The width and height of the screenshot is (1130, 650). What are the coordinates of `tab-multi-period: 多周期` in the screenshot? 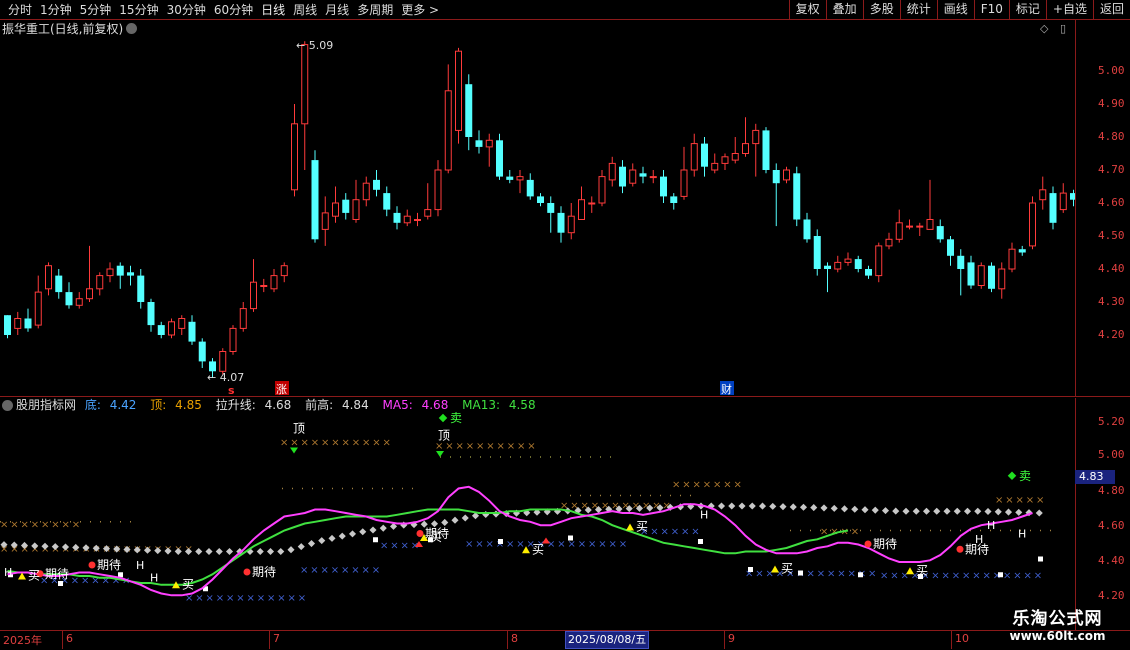 It's located at (375, 10).